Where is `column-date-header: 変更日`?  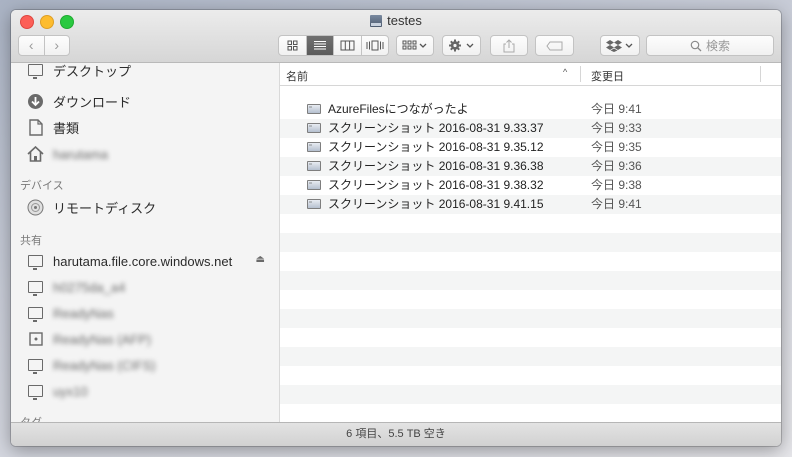 column-date-header: 変更日 is located at coordinates (607, 76).